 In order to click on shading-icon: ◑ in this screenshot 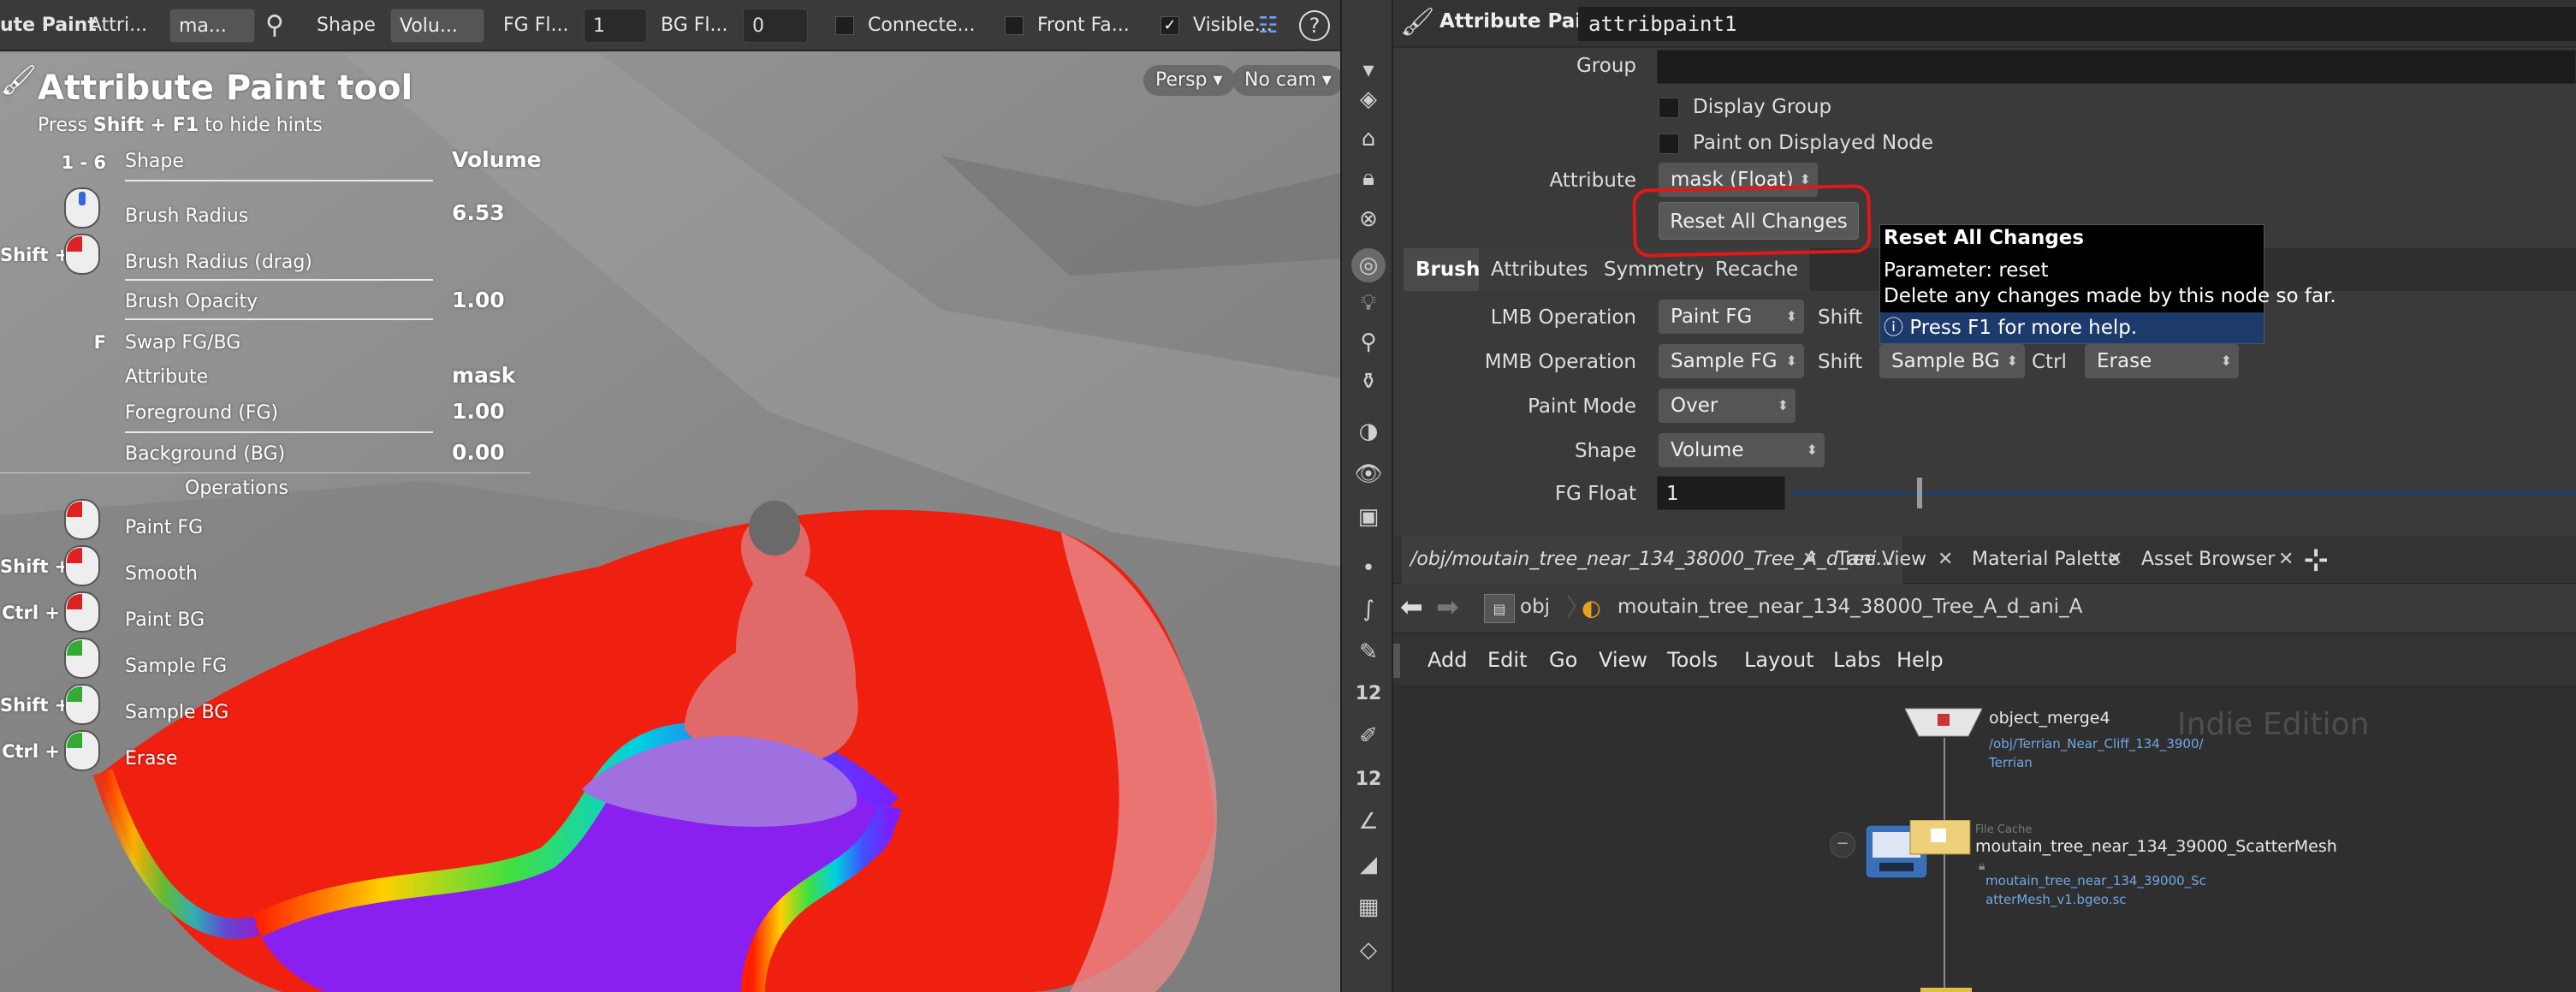, I will do `click(1368, 431)`.